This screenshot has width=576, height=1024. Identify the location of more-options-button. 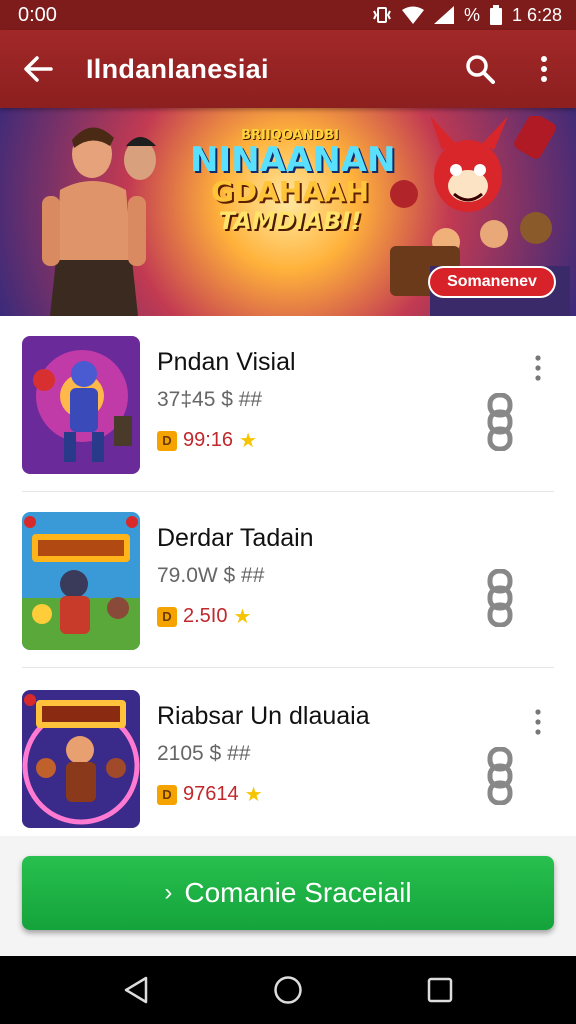
(544, 69).